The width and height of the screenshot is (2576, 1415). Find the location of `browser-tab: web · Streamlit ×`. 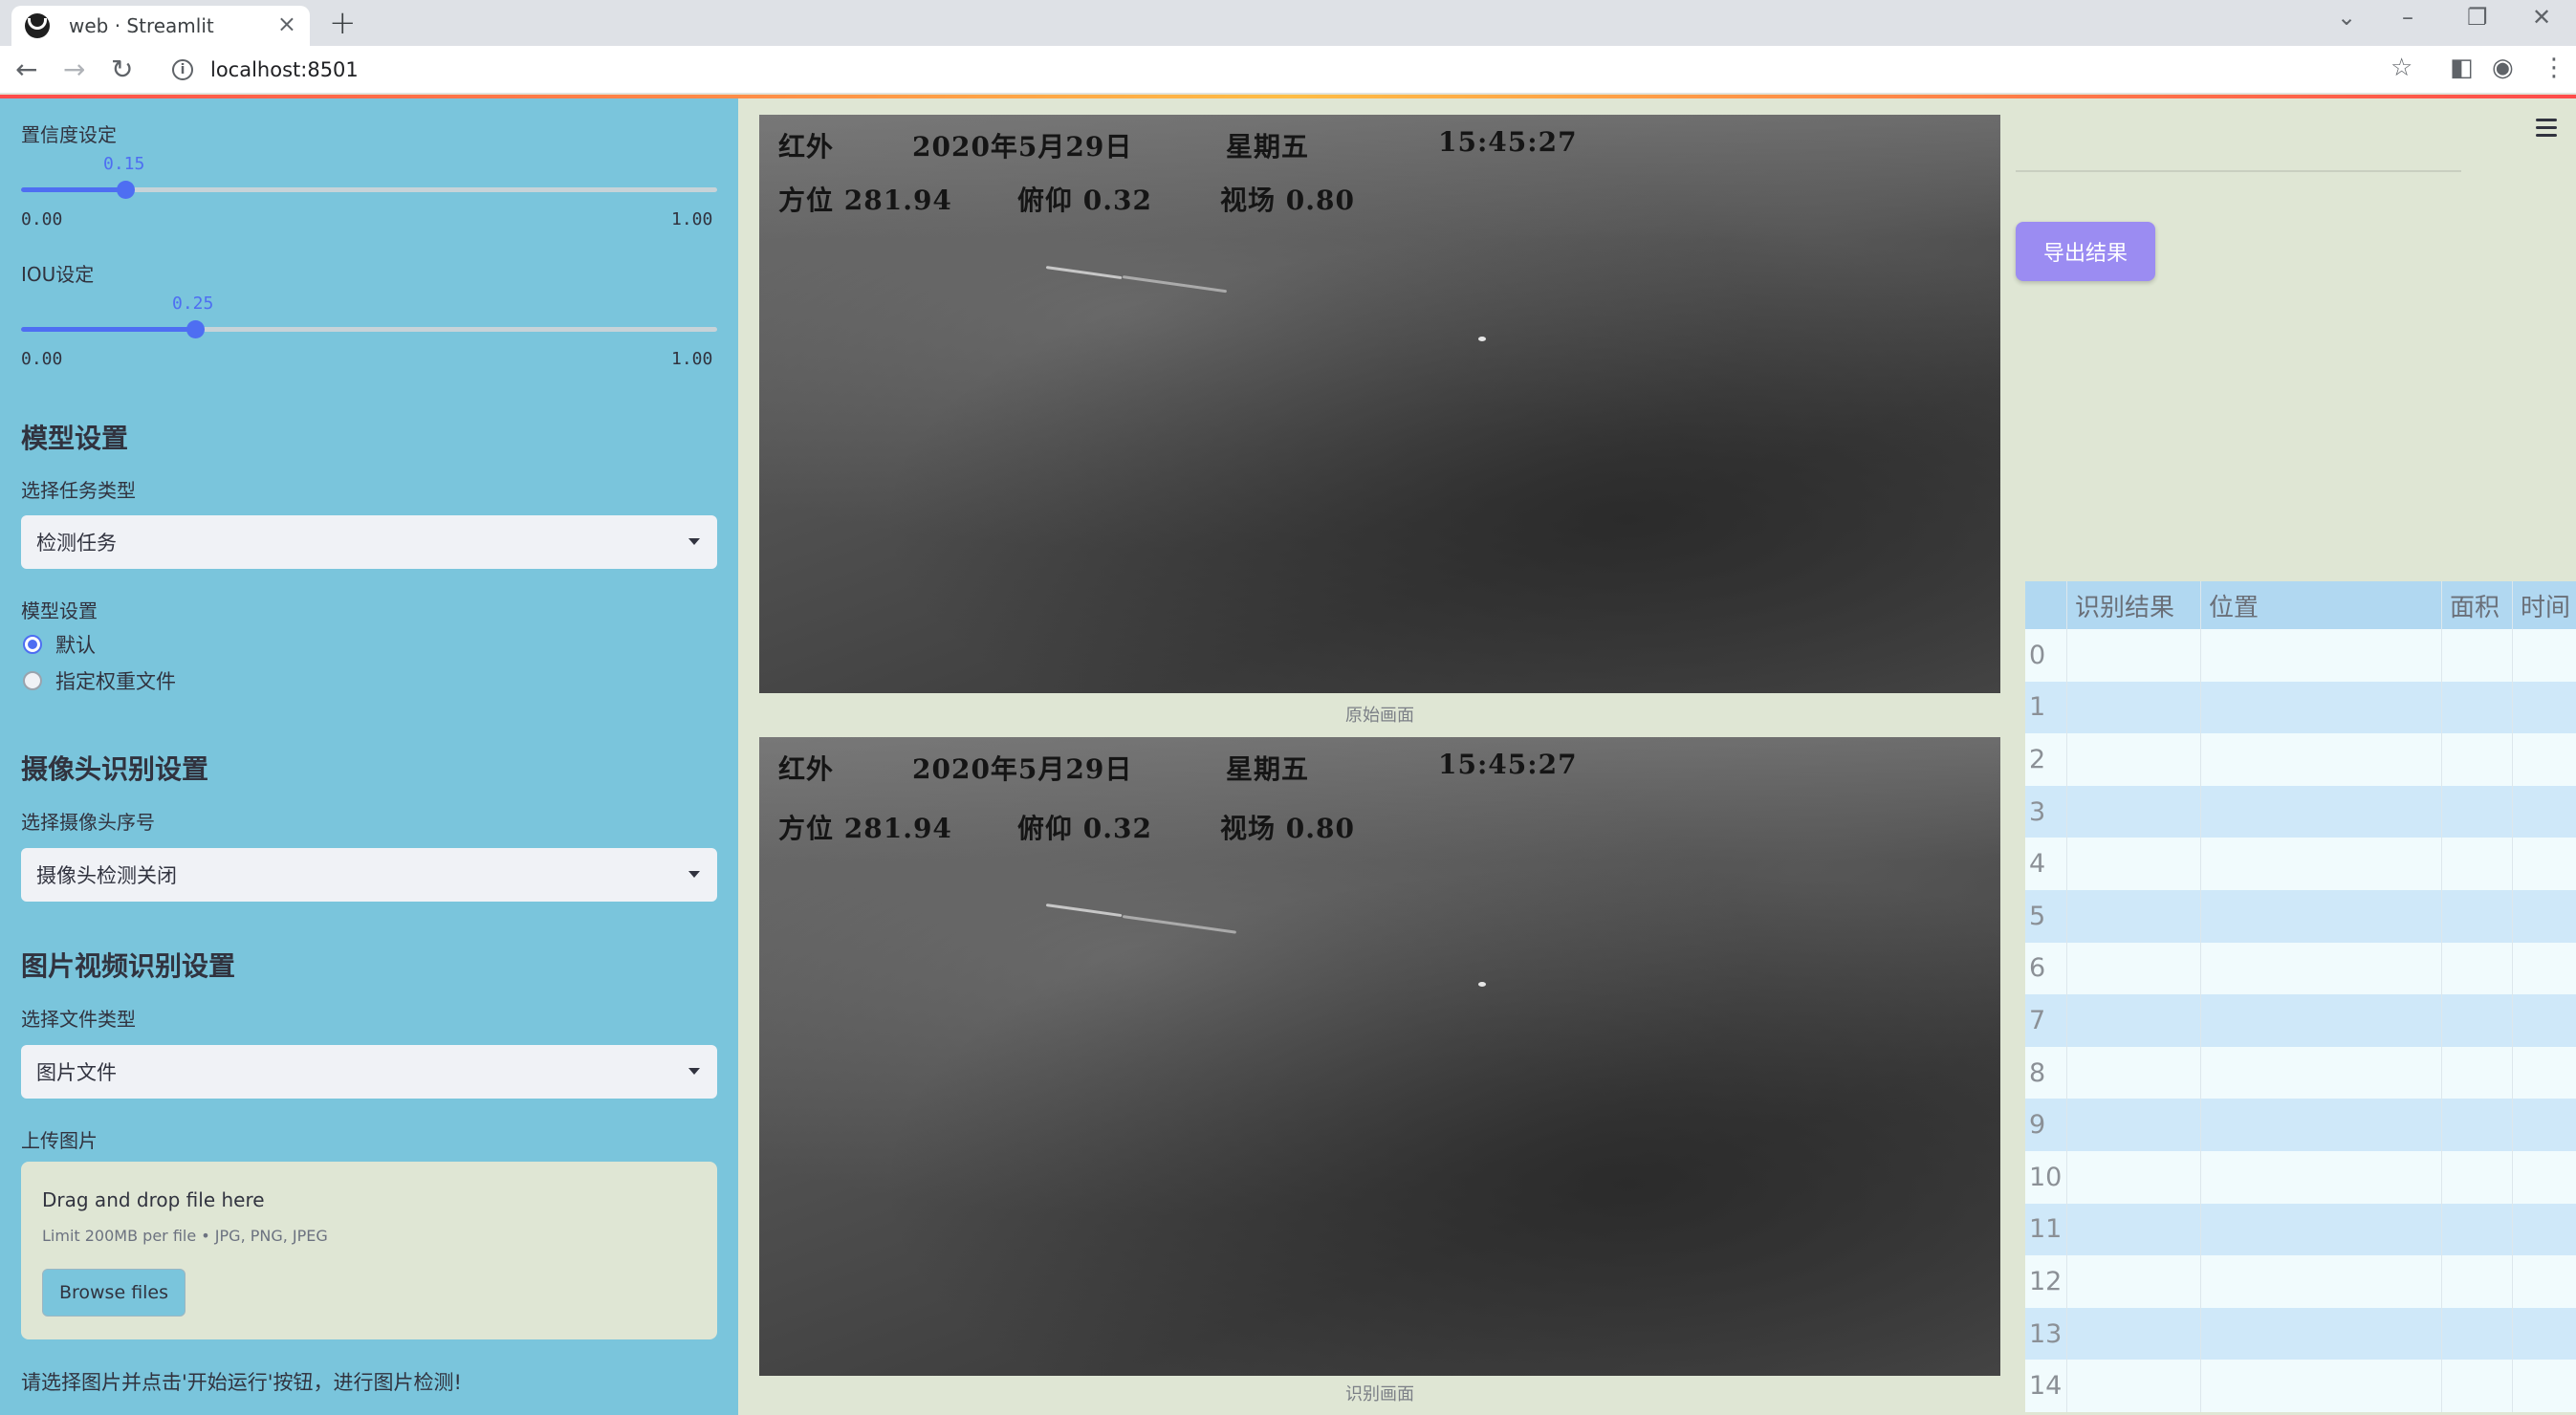

browser-tab: web · Streamlit × is located at coordinates (160, 26).